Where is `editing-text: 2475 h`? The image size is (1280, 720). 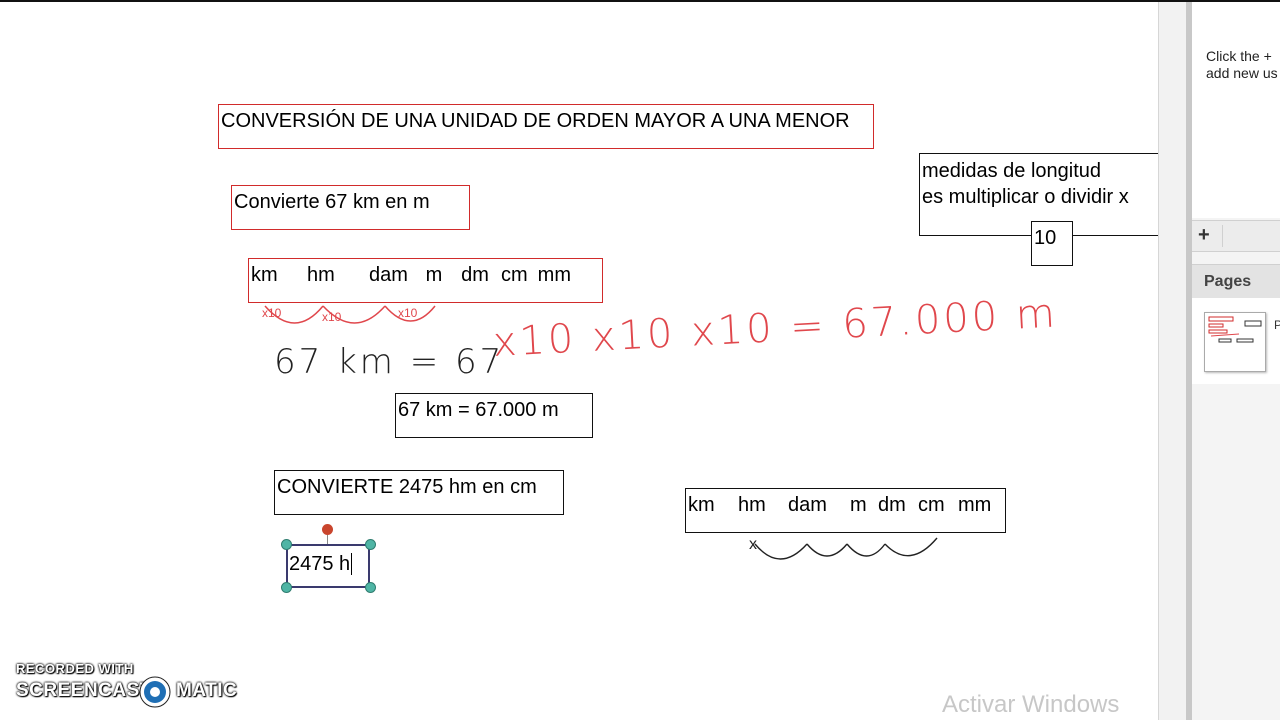 editing-text: 2475 h is located at coordinates (320, 564).